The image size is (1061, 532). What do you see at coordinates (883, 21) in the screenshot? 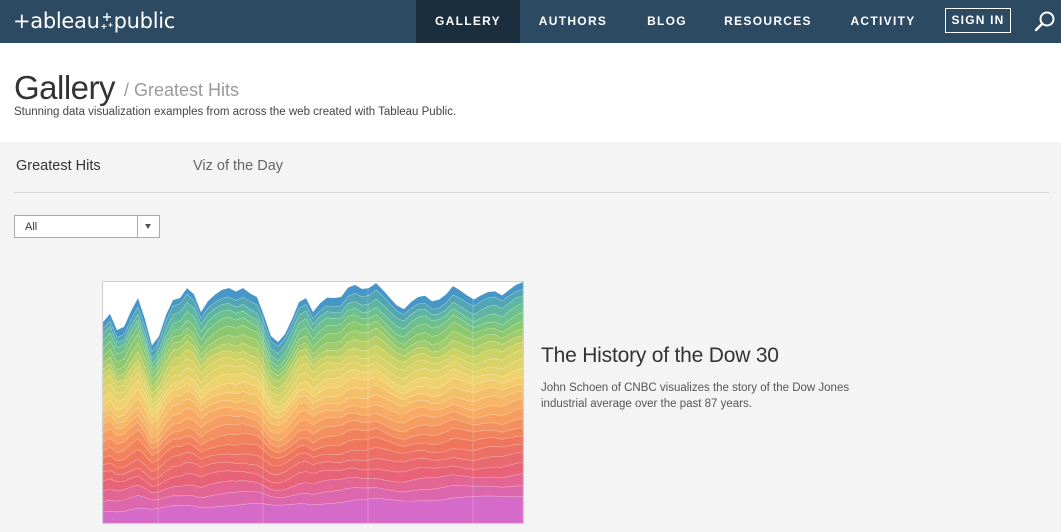
I see `nav-activity: ACTIVITY` at bounding box center [883, 21].